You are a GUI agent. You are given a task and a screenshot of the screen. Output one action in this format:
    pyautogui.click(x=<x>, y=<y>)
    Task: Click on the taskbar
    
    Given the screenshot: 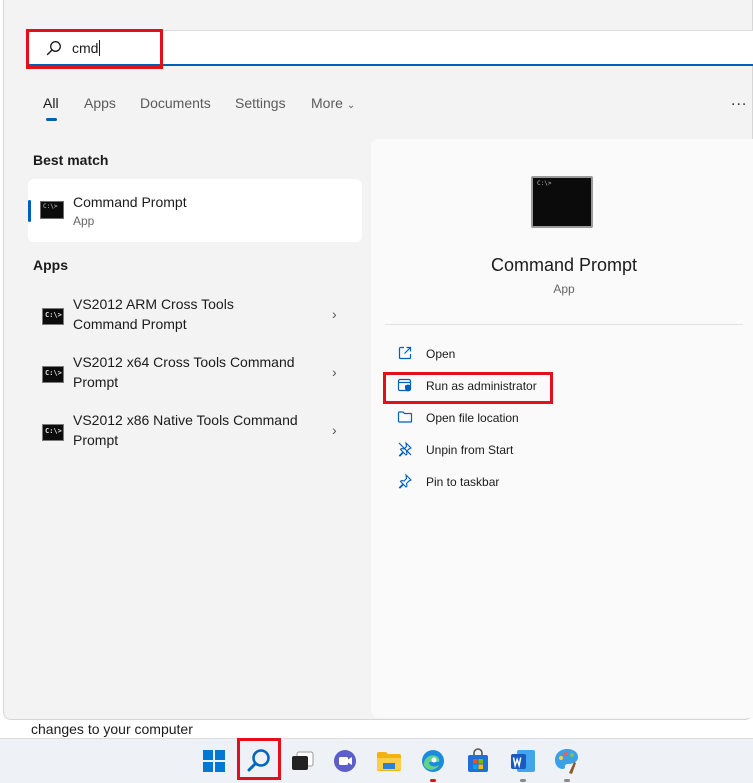 What is the action you would take?
    pyautogui.click(x=376, y=760)
    